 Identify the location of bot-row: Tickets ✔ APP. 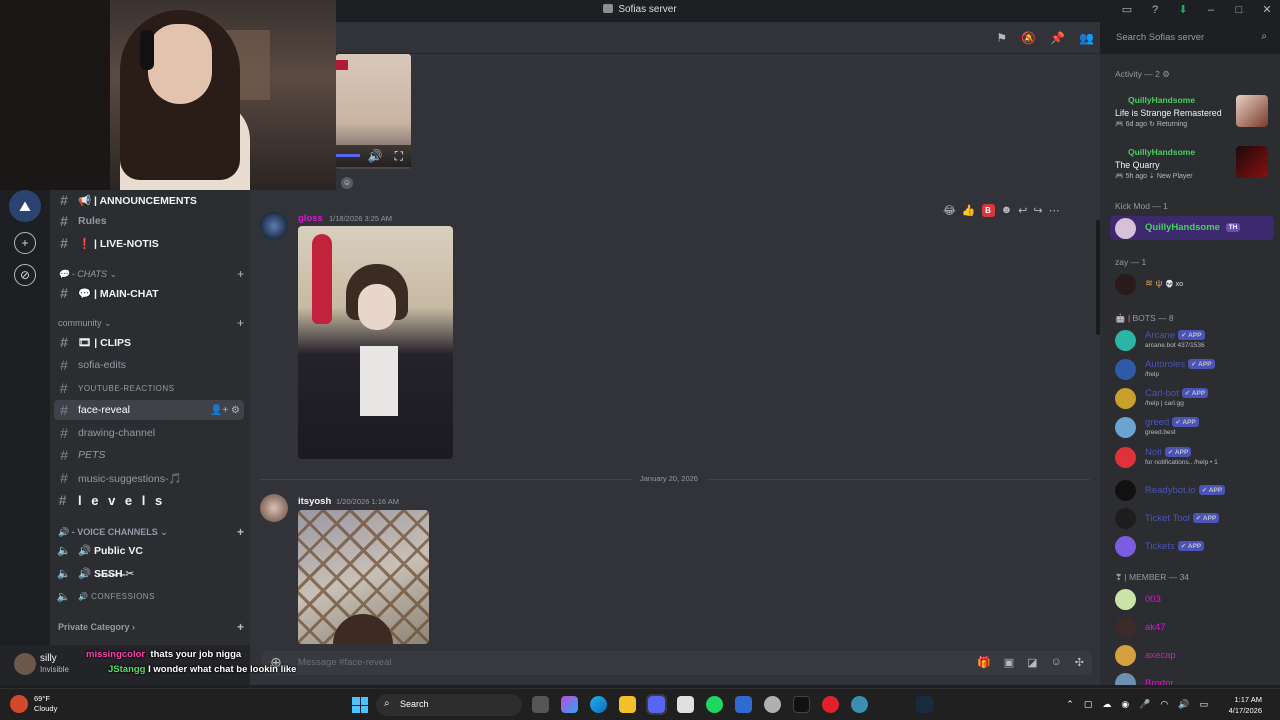
(1195, 547).